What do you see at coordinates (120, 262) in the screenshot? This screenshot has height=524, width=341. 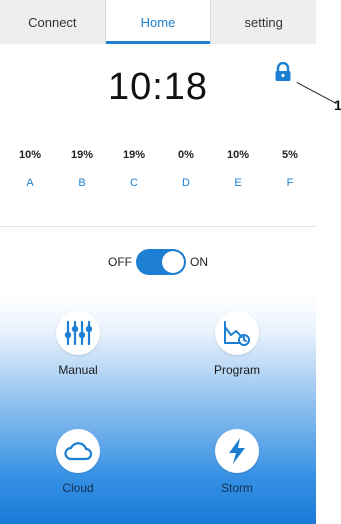 I see `off-label: OFF` at bounding box center [120, 262].